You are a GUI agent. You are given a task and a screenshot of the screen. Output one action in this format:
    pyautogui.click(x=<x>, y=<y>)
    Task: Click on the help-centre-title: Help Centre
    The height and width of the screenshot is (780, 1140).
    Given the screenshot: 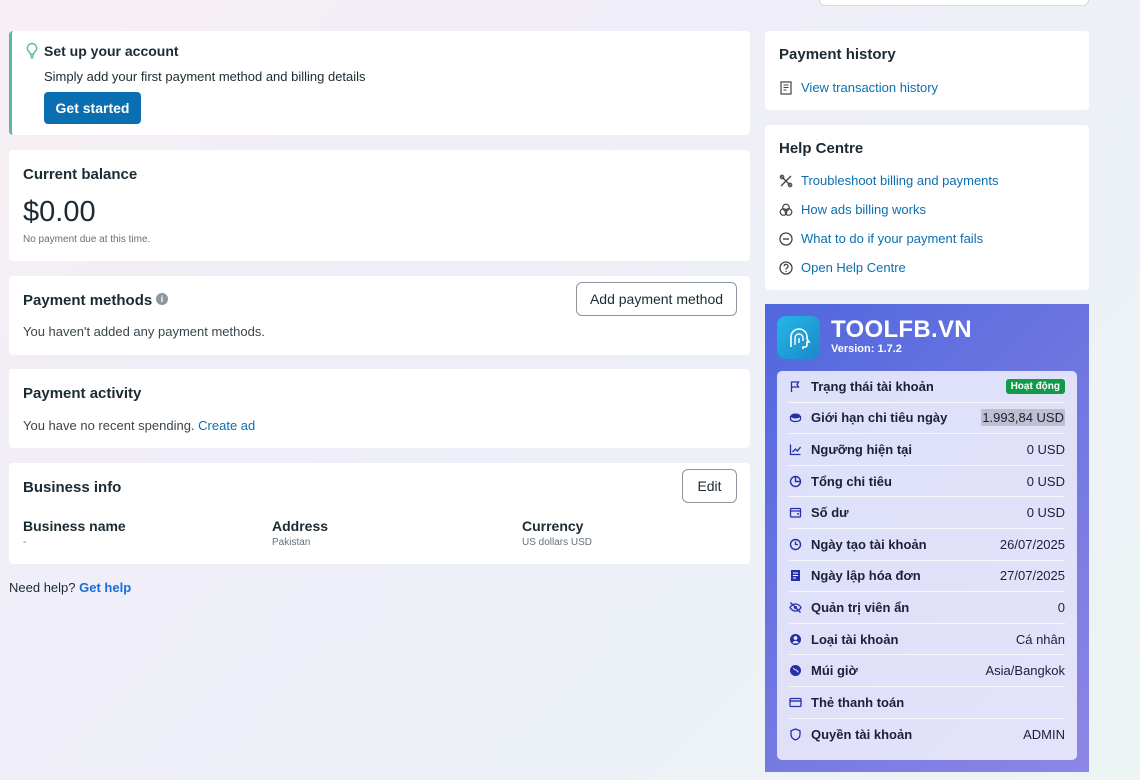 What is the action you would take?
    pyautogui.click(x=821, y=148)
    